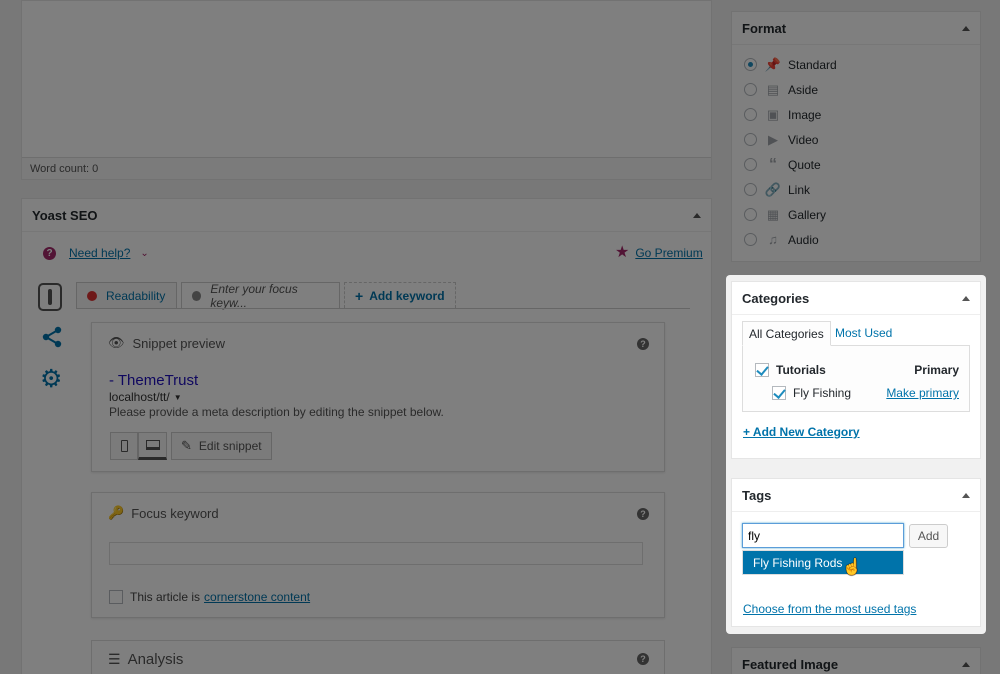 Image resolution: width=1000 pixels, height=674 pixels. I want to click on quote-icon: “, so click(773, 164).